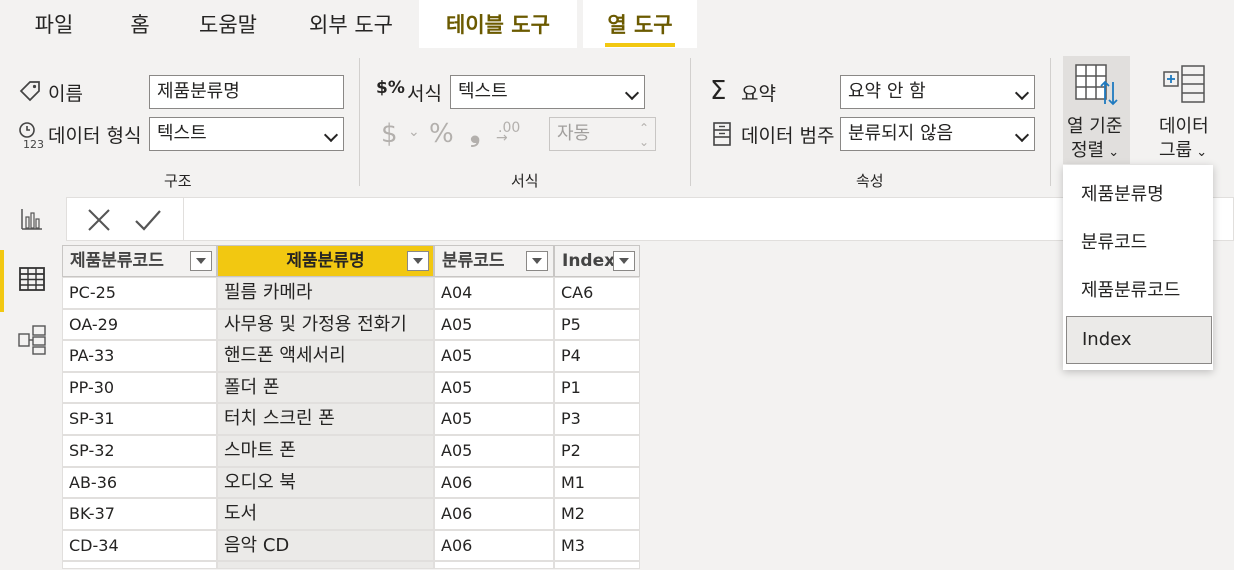 The image size is (1234, 570). Describe the element at coordinates (32, 221) in the screenshot. I see `report-view-icon` at that location.